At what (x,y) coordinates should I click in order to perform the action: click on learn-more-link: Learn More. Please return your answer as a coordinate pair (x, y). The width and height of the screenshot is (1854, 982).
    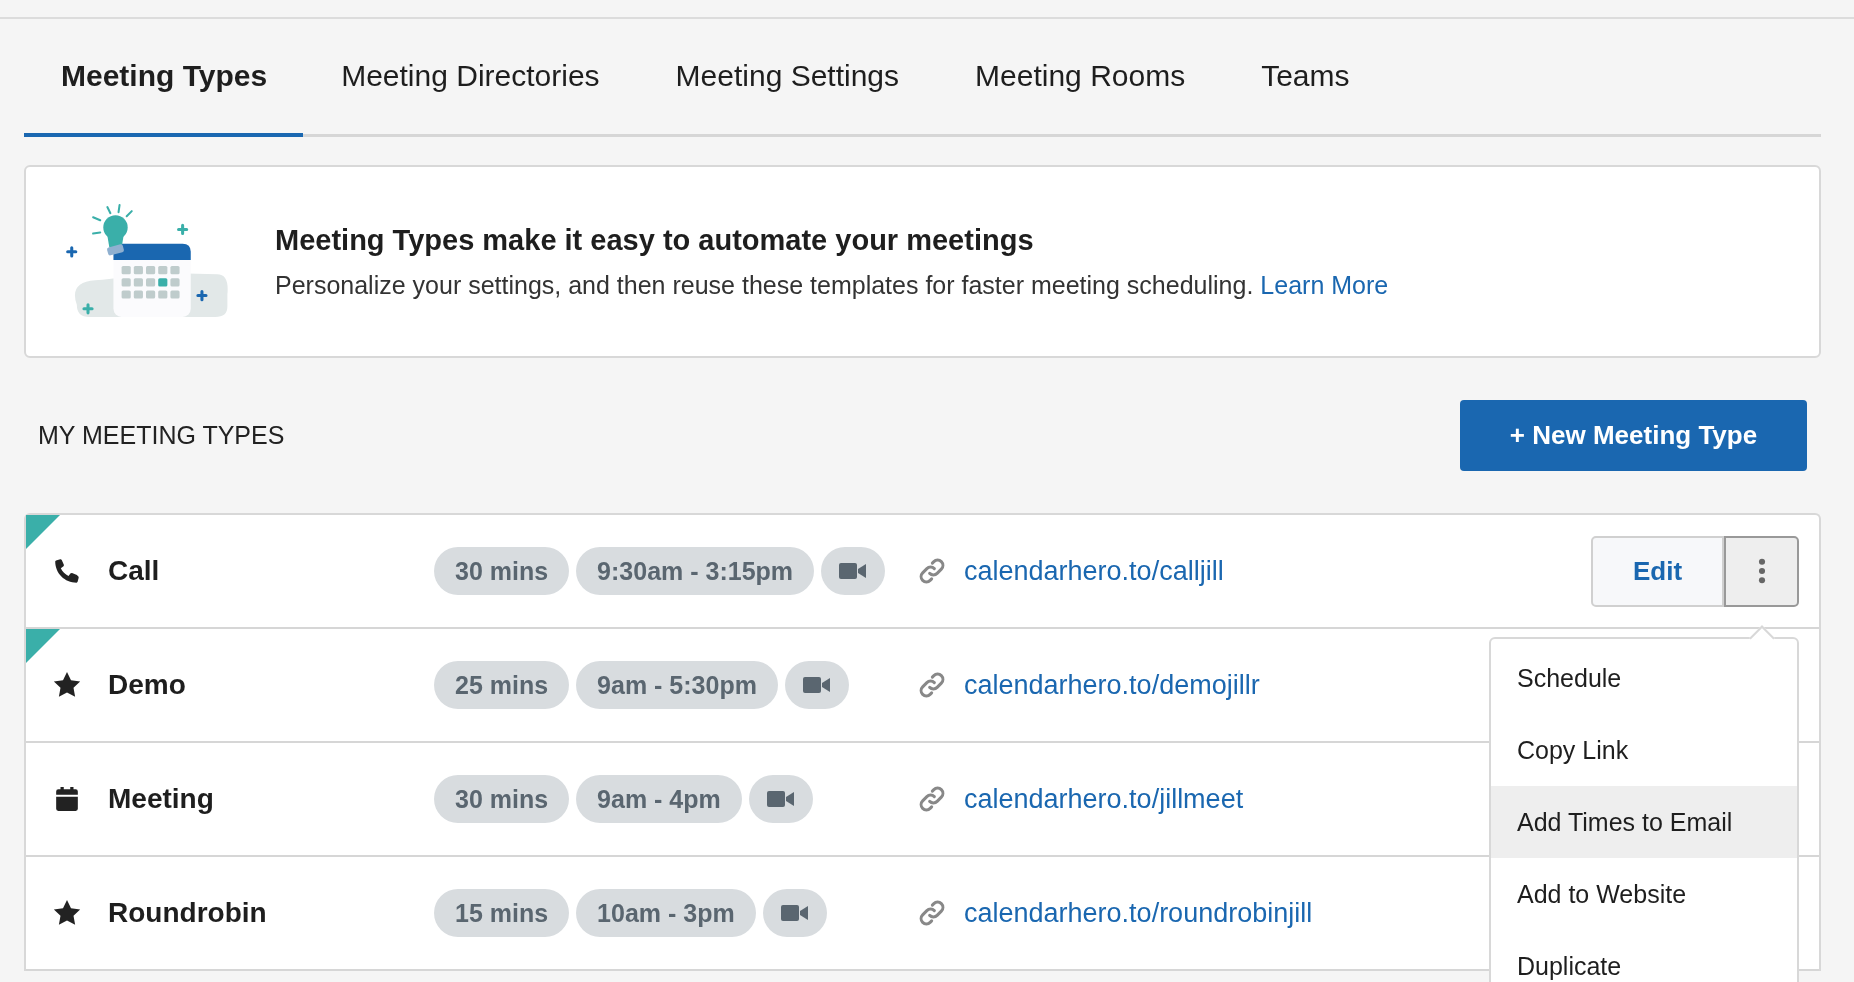
    Looking at the image, I should click on (1324, 284).